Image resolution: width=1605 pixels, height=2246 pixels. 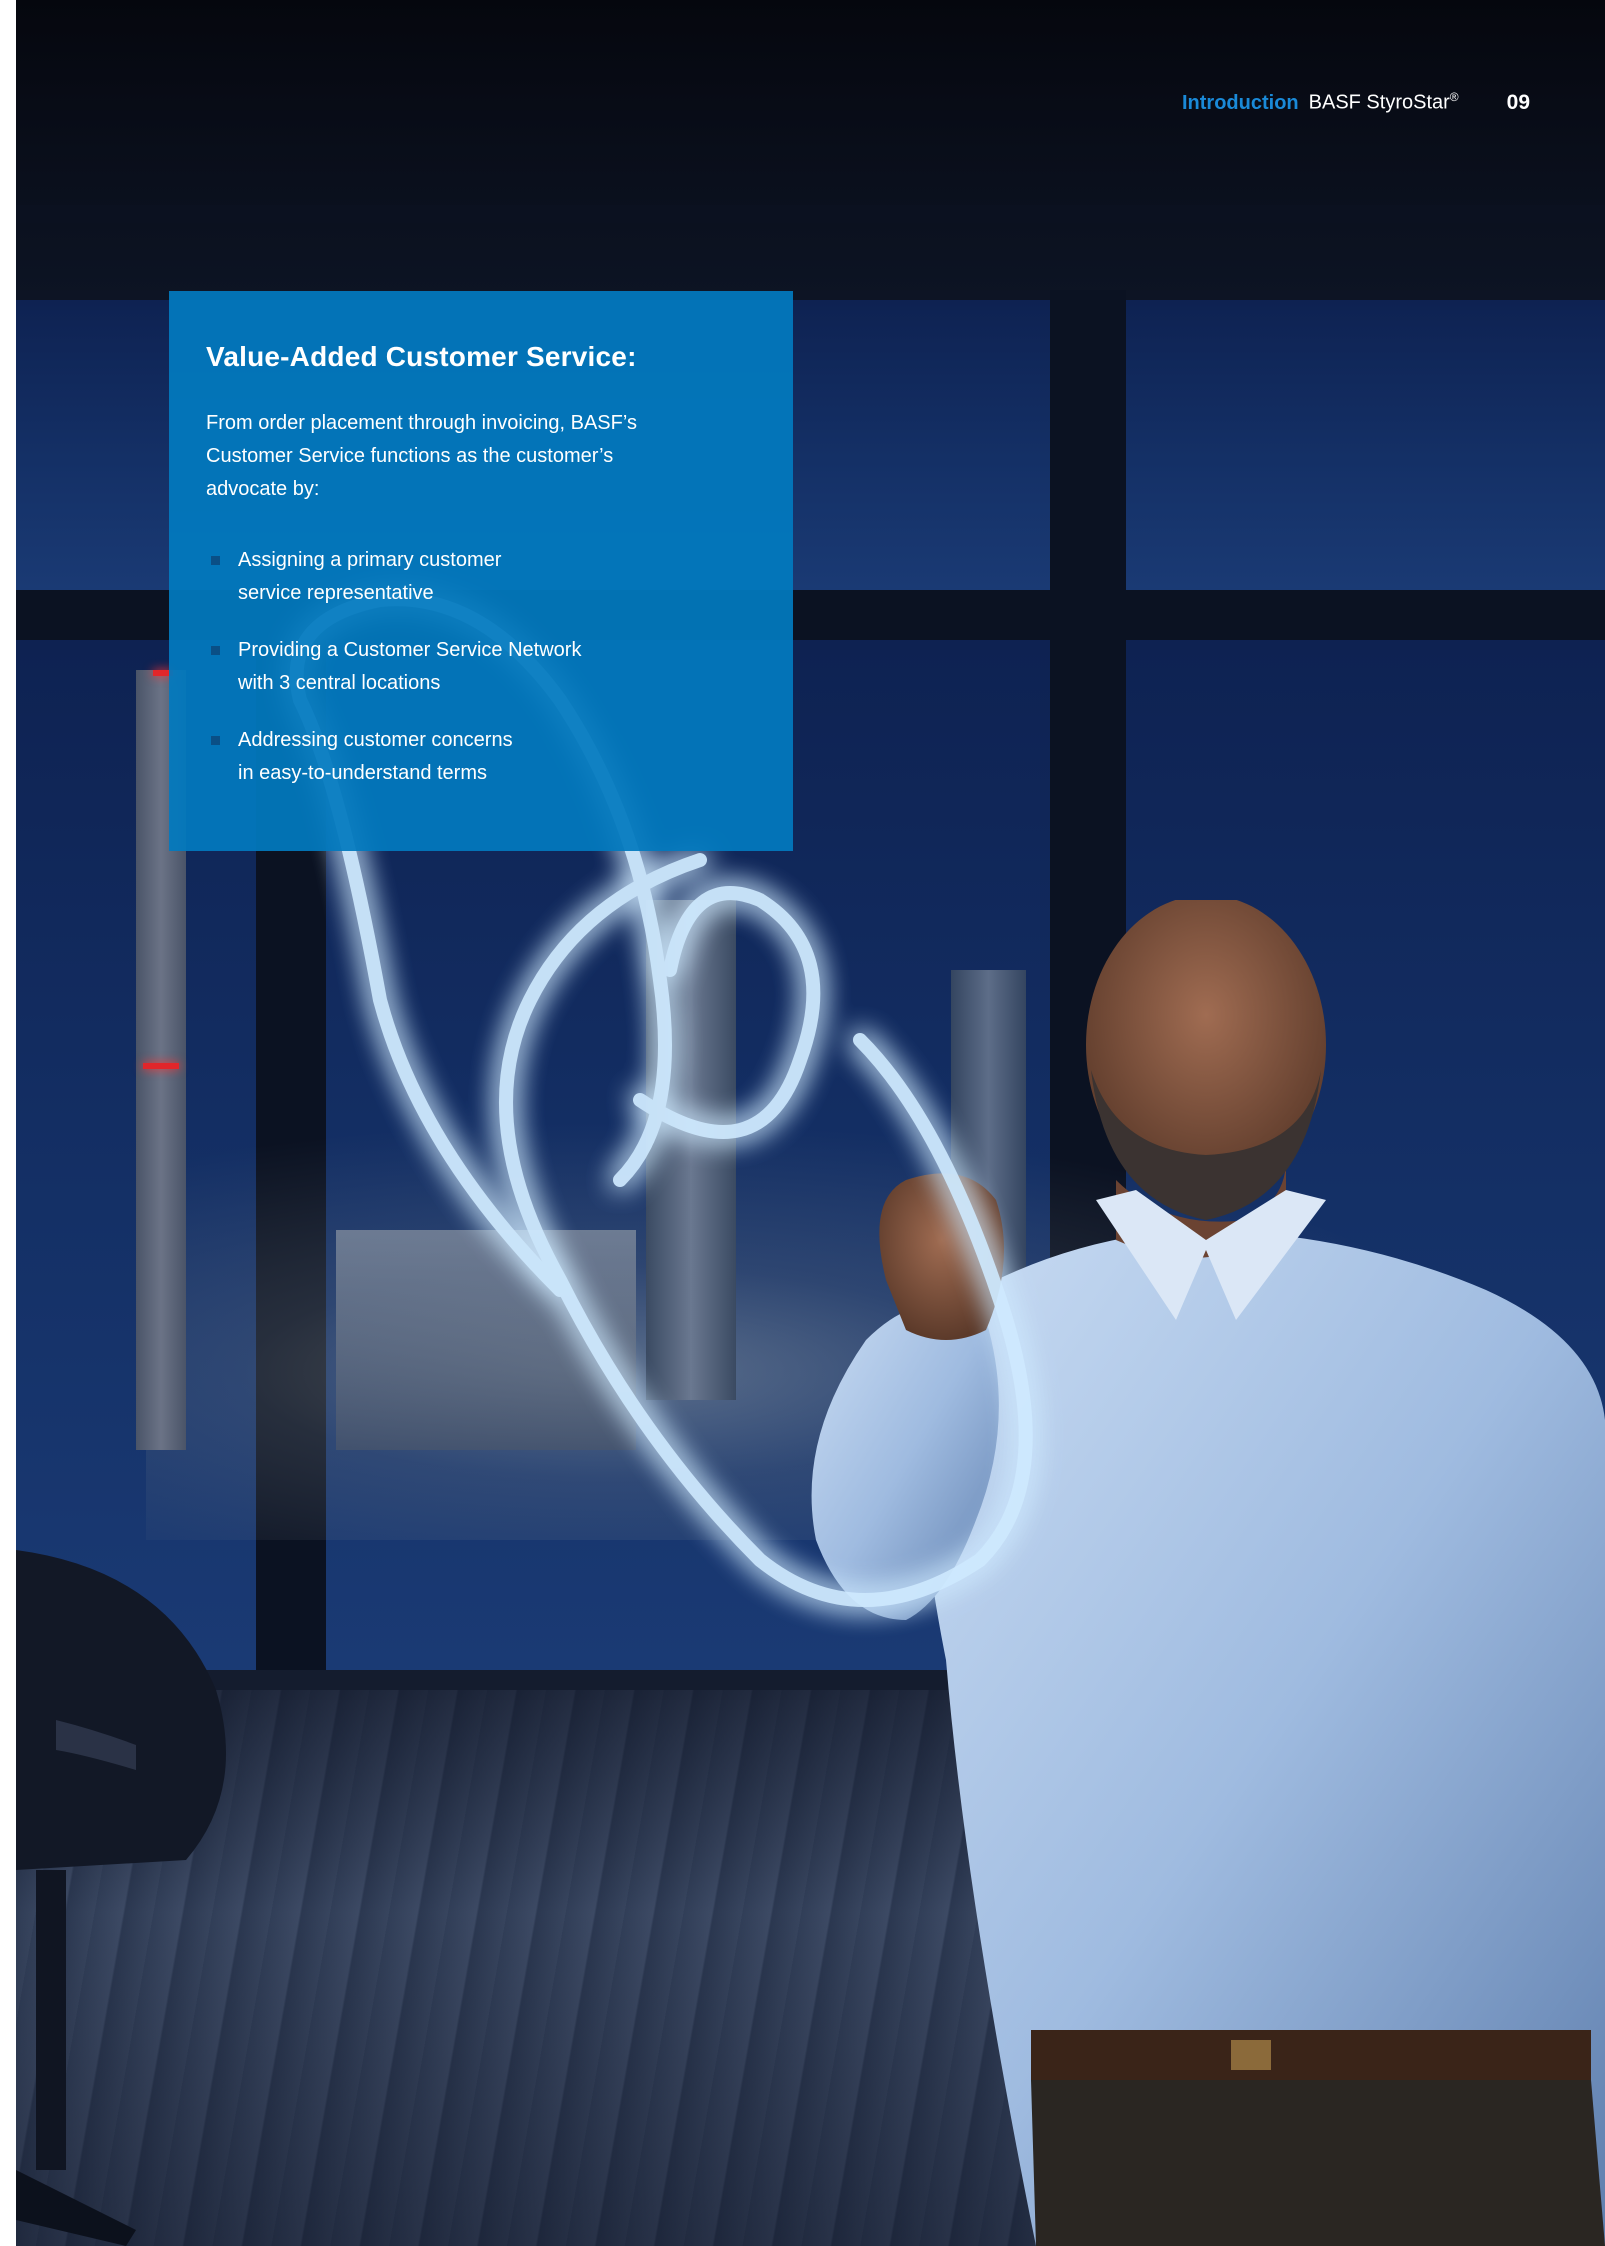 What do you see at coordinates (336, 593) in the screenshot?
I see `list-item-line: service representative` at bounding box center [336, 593].